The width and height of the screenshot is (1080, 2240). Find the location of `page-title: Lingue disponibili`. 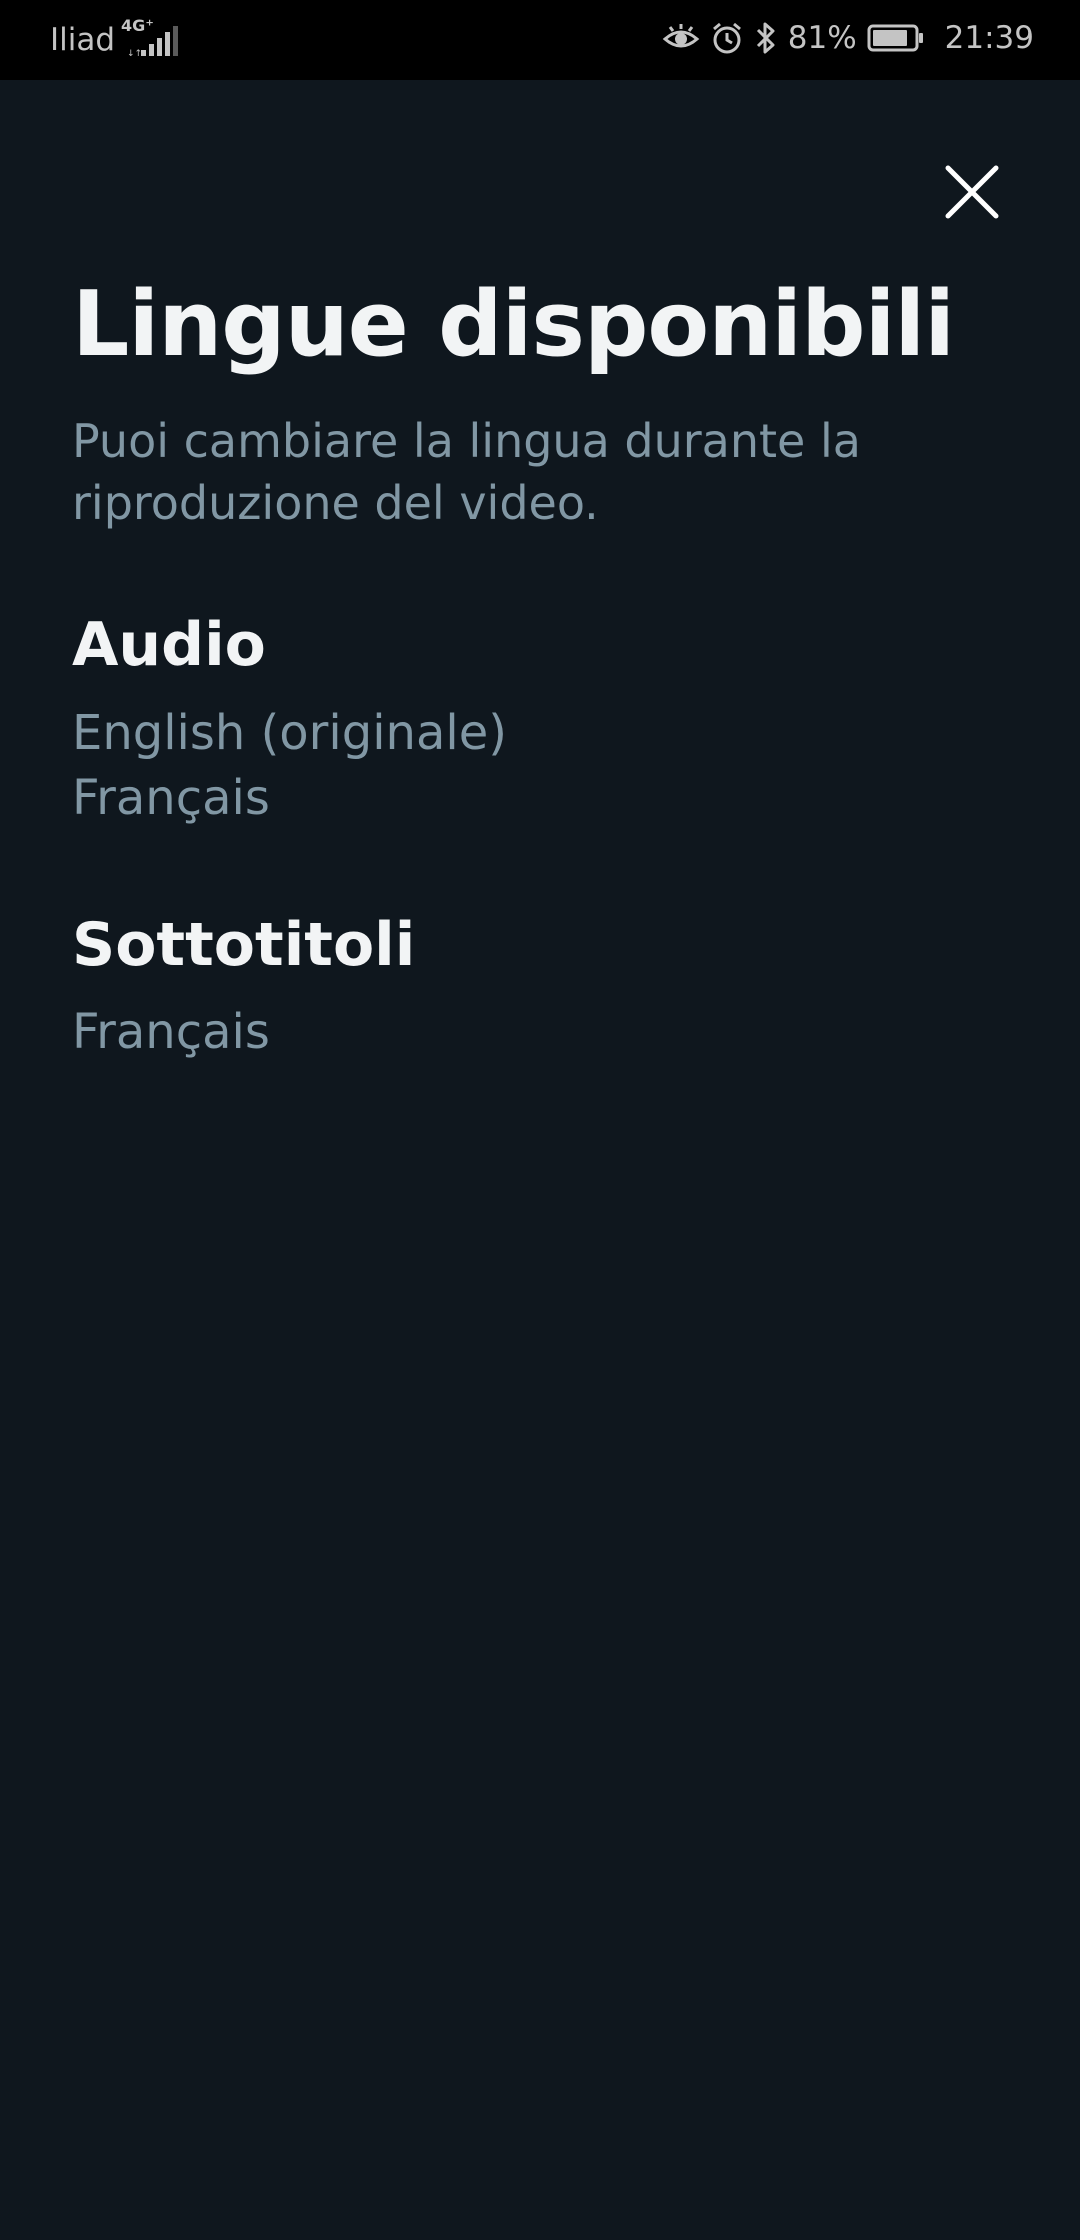

page-title: Lingue disponibili is located at coordinates (513, 324).